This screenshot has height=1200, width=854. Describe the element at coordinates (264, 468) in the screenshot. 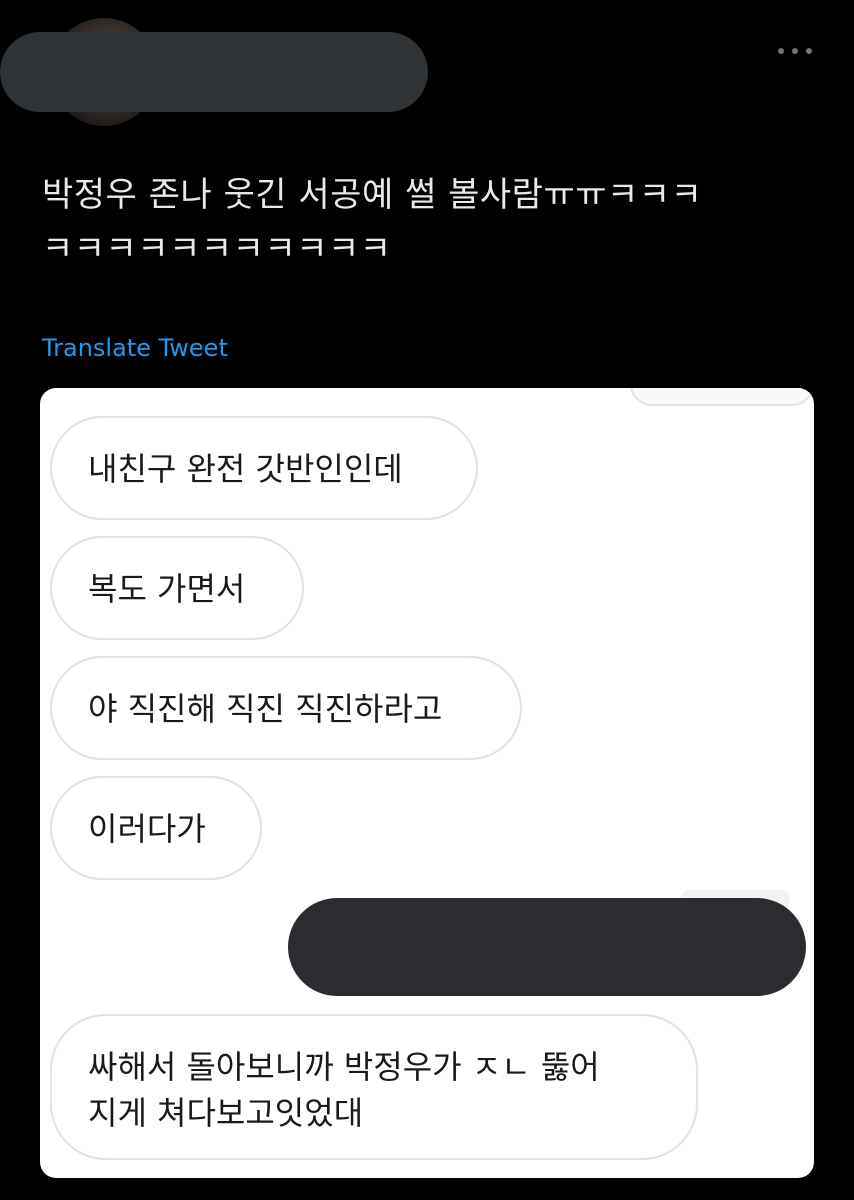

I see `chat-bubble-1: 내친구 완전 갓반인인데` at that location.